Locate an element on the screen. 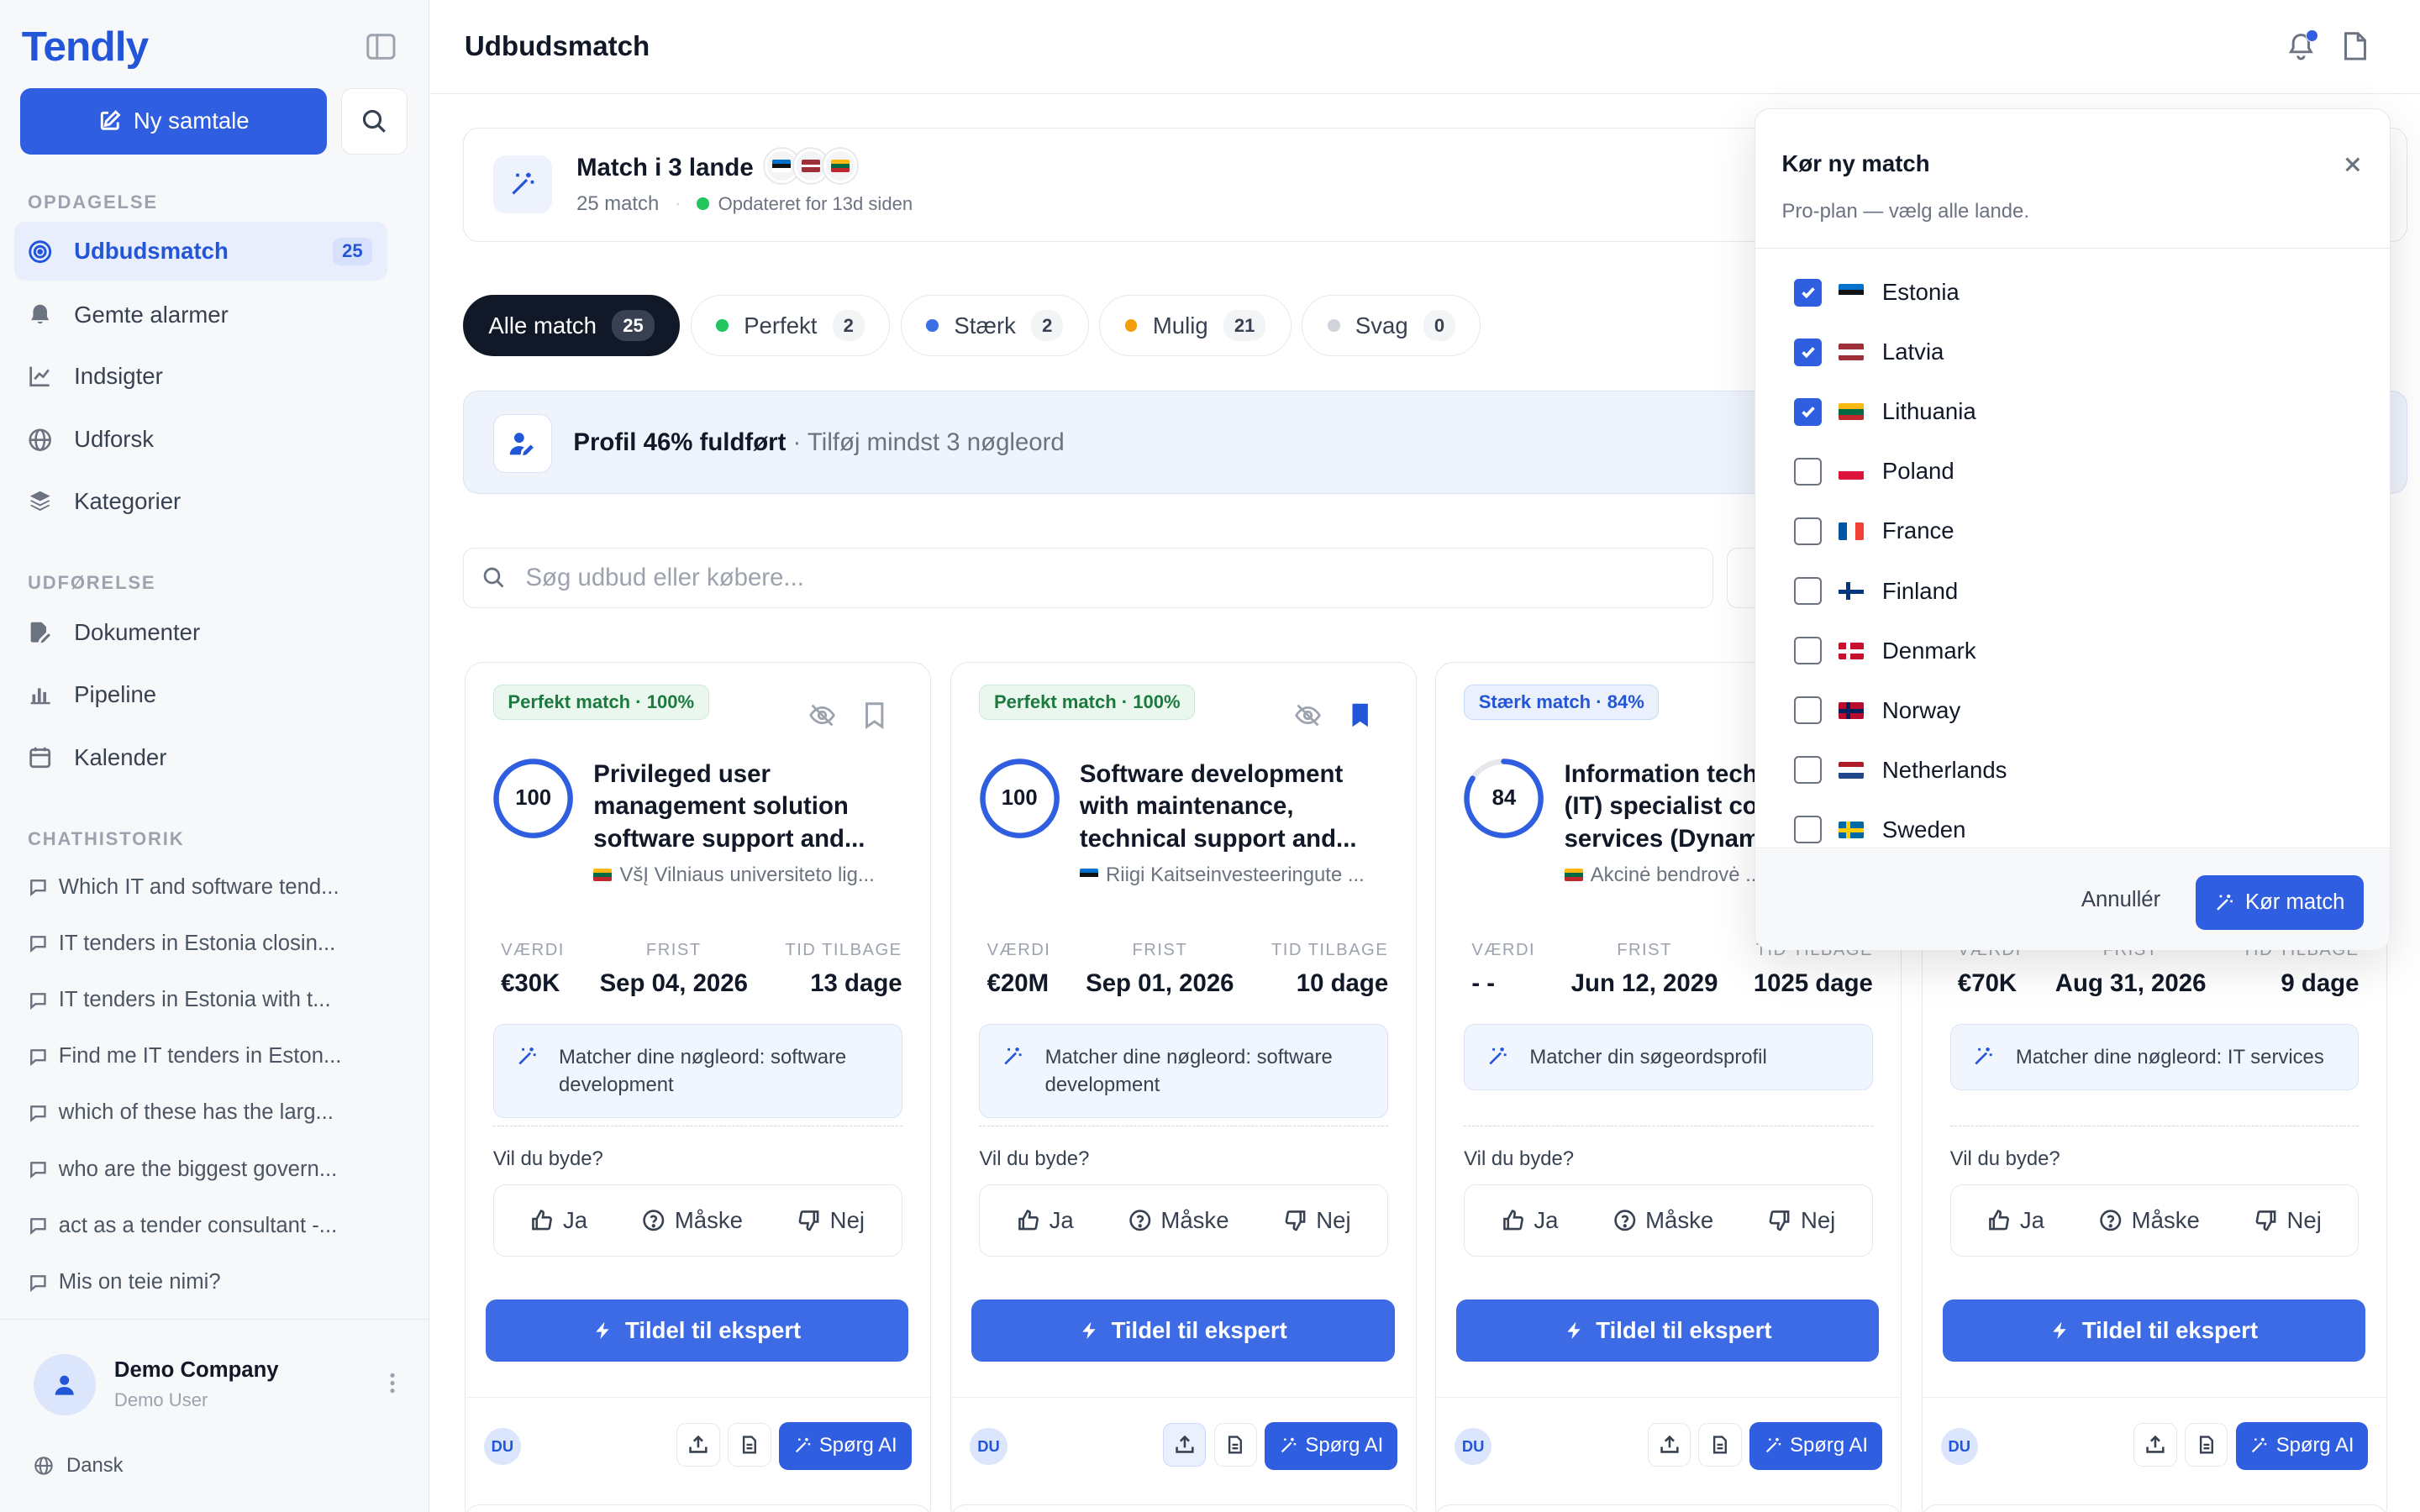  country-option-finland: Finland is located at coordinates (1876, 590).